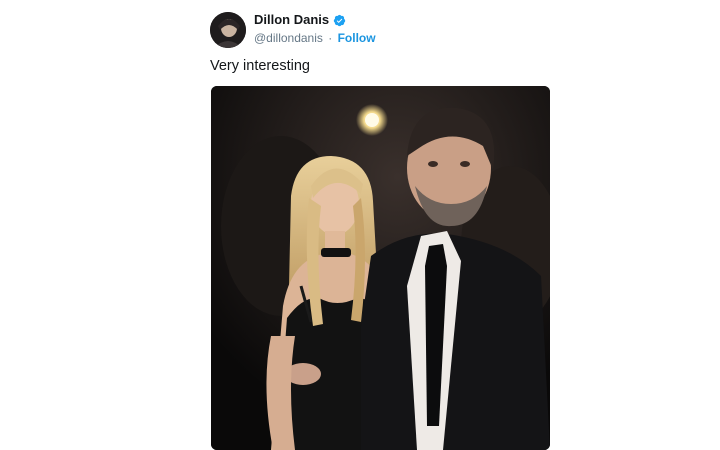  What do you see at coordinates (357, 38) in the screenshot?
I see `follow-button: Follow` at bounding box center [357, 38].